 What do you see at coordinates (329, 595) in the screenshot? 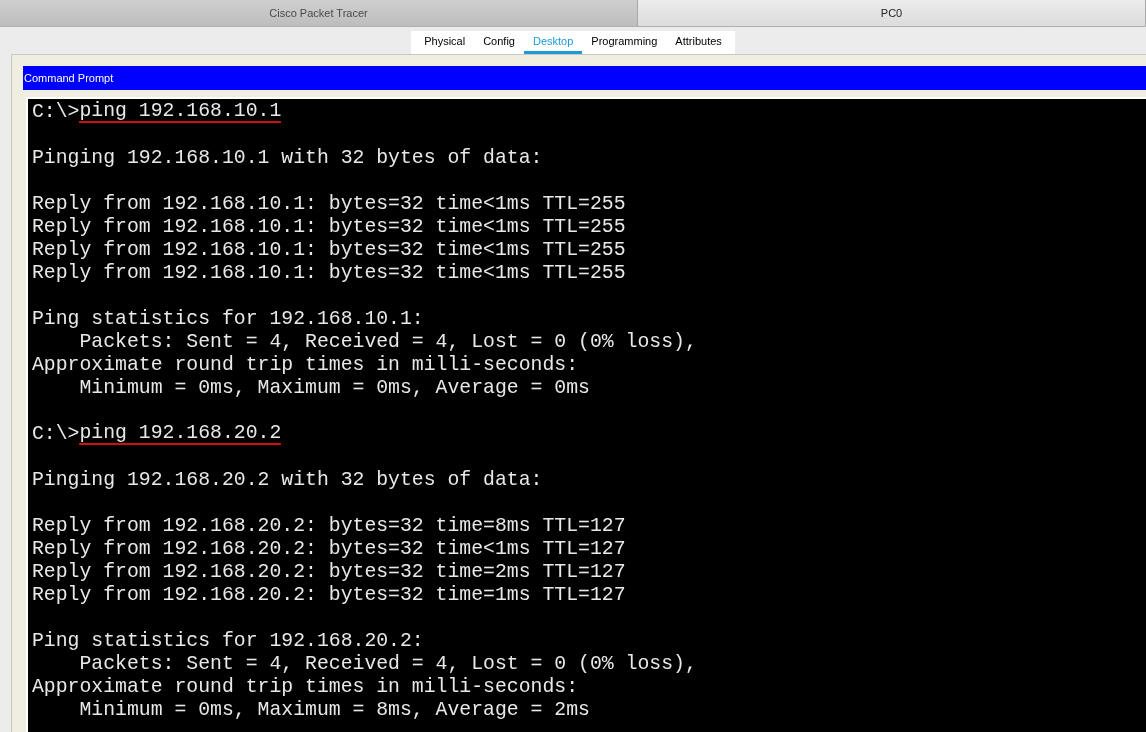
I see `terminal-output-line: Reply from 192.168.20.2: bytes=32 time=1ms TTL=127` at bounding box center [329, 595].